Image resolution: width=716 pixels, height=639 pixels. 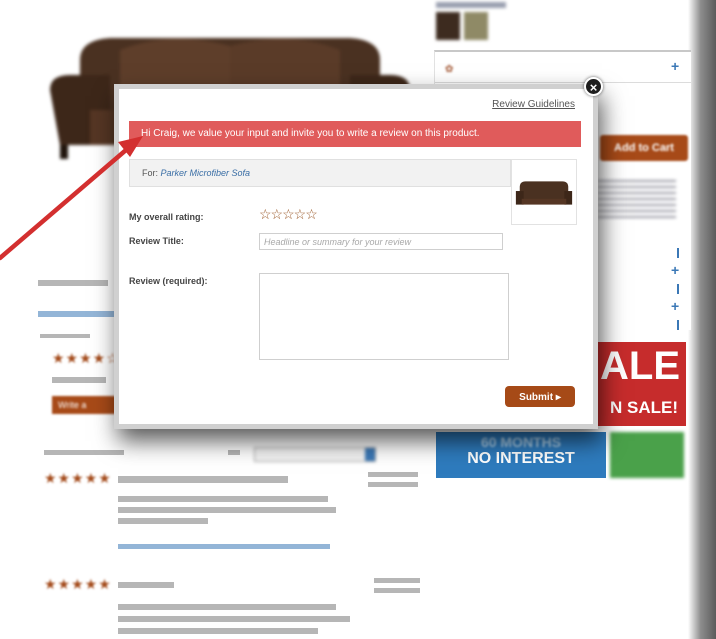 What do you see at coordinates (381, 241) in the screenshot?
I see `review-title-input` at bounding box center [381, 241].